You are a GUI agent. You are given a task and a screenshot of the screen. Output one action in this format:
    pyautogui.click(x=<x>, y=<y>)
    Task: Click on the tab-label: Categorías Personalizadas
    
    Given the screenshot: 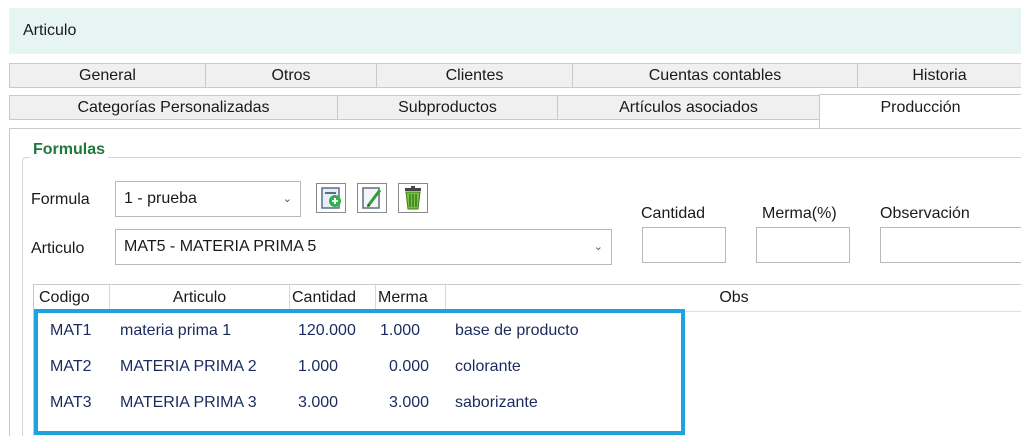 What is the action you would take?
    pyautogui.click(x=173, y=107)
    